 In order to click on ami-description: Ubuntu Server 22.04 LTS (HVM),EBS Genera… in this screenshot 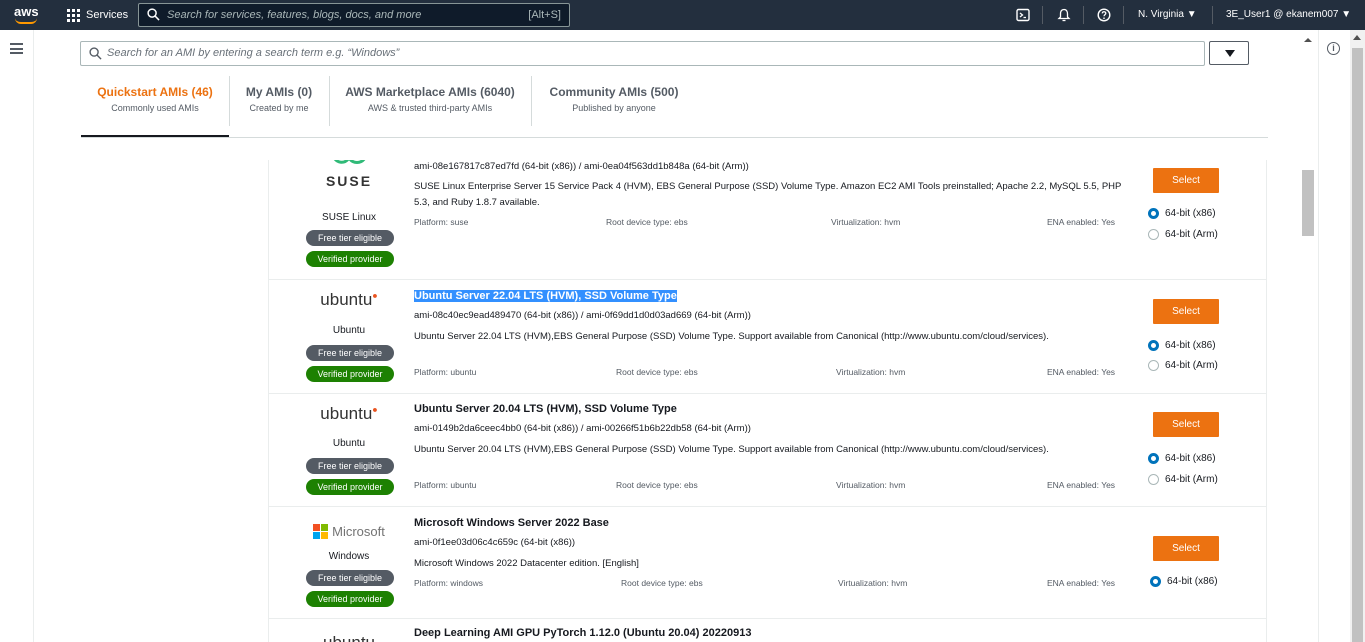, I will do `click(731, 336)`.